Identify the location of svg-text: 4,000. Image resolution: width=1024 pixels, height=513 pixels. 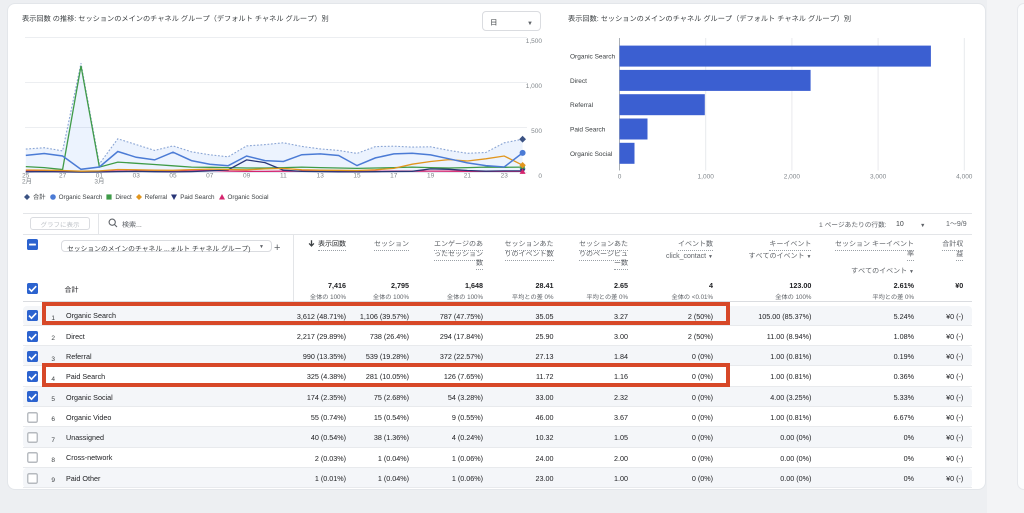
(964, 176).